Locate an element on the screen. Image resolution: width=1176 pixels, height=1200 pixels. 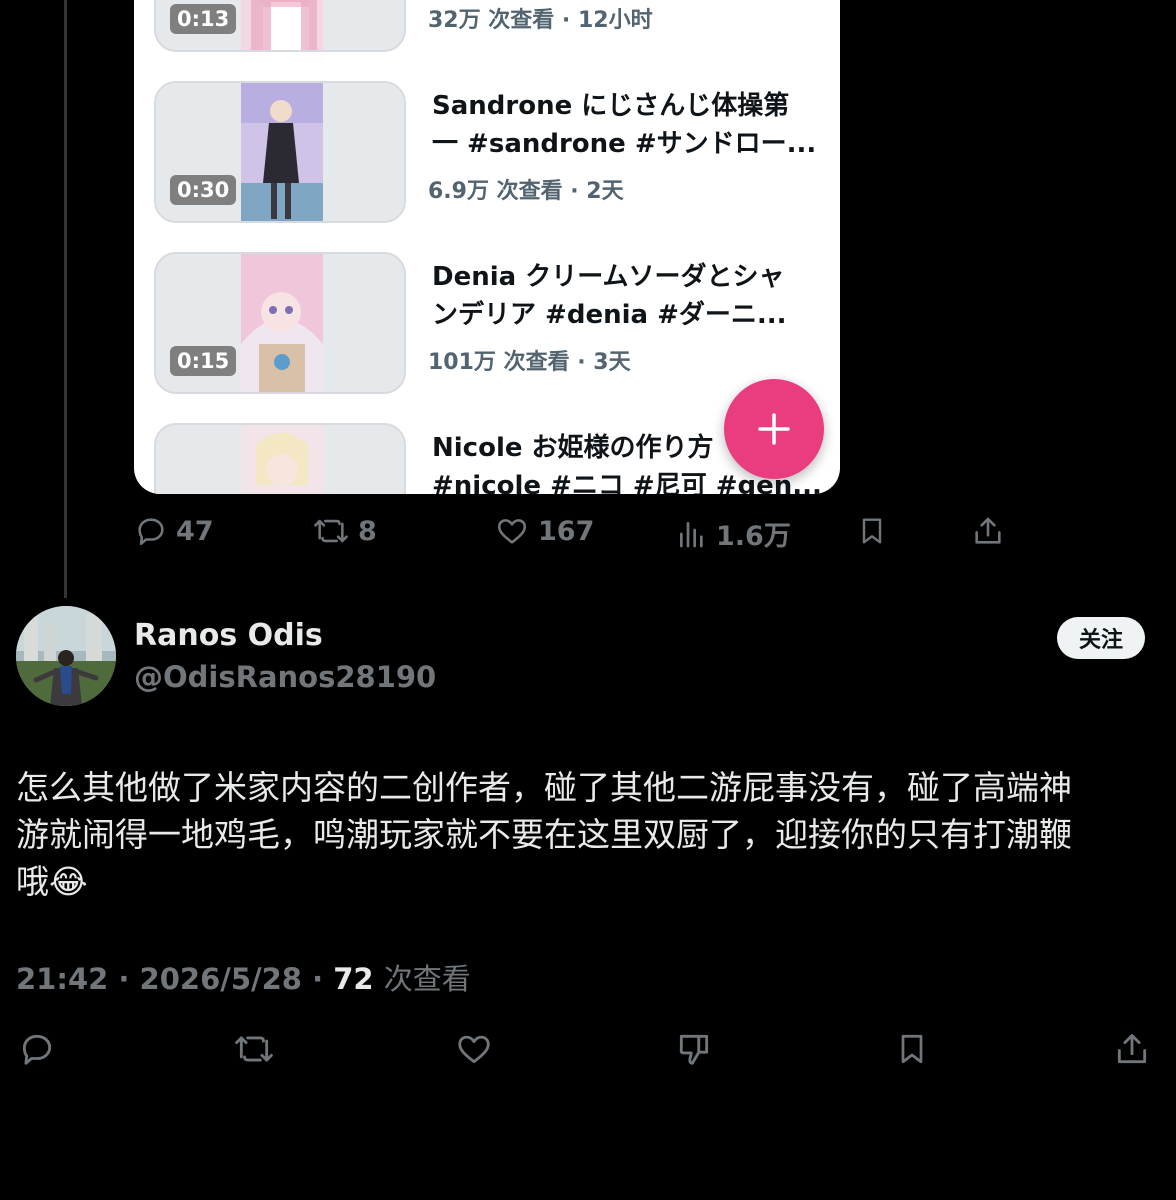
view-count: 1.6万 is located at coordinates (753, 536).